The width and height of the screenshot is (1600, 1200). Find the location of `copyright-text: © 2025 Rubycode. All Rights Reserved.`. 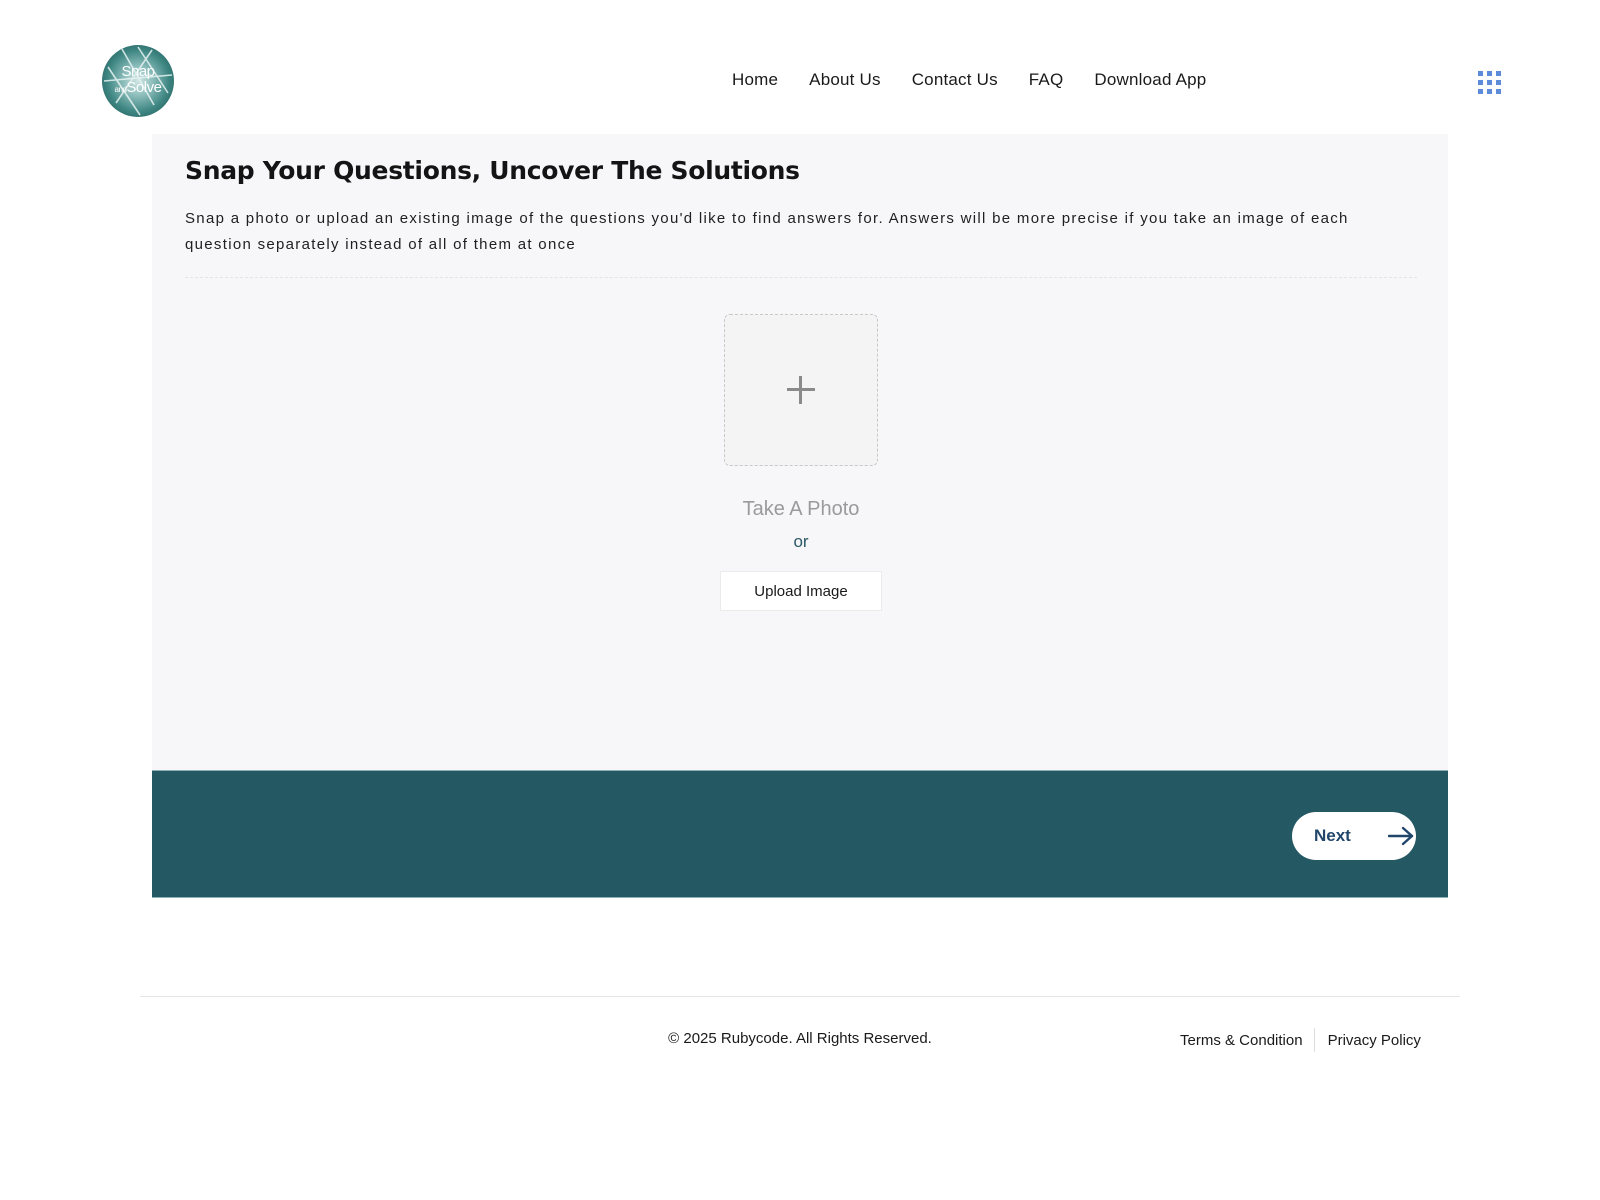

copyright-text: © 2025 Rubycode. All Rights Reserved. is located at coordinates (800, 1038).